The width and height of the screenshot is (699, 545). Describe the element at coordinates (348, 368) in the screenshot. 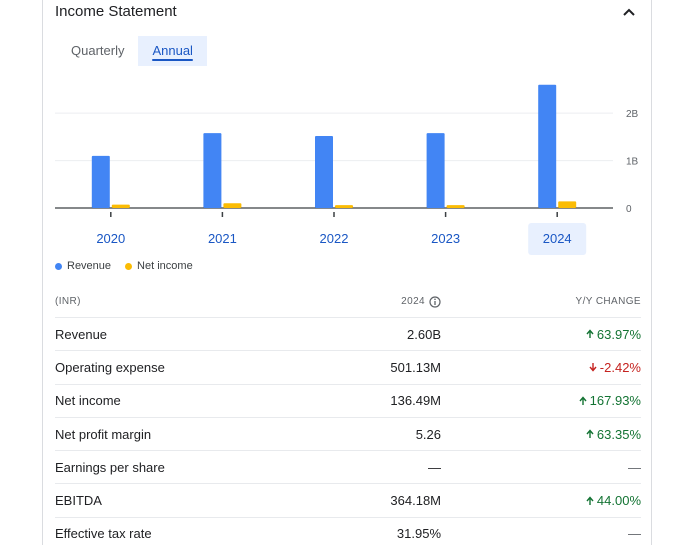

I see `table-row: Operating expense 501.13M -2.42%` at that location.